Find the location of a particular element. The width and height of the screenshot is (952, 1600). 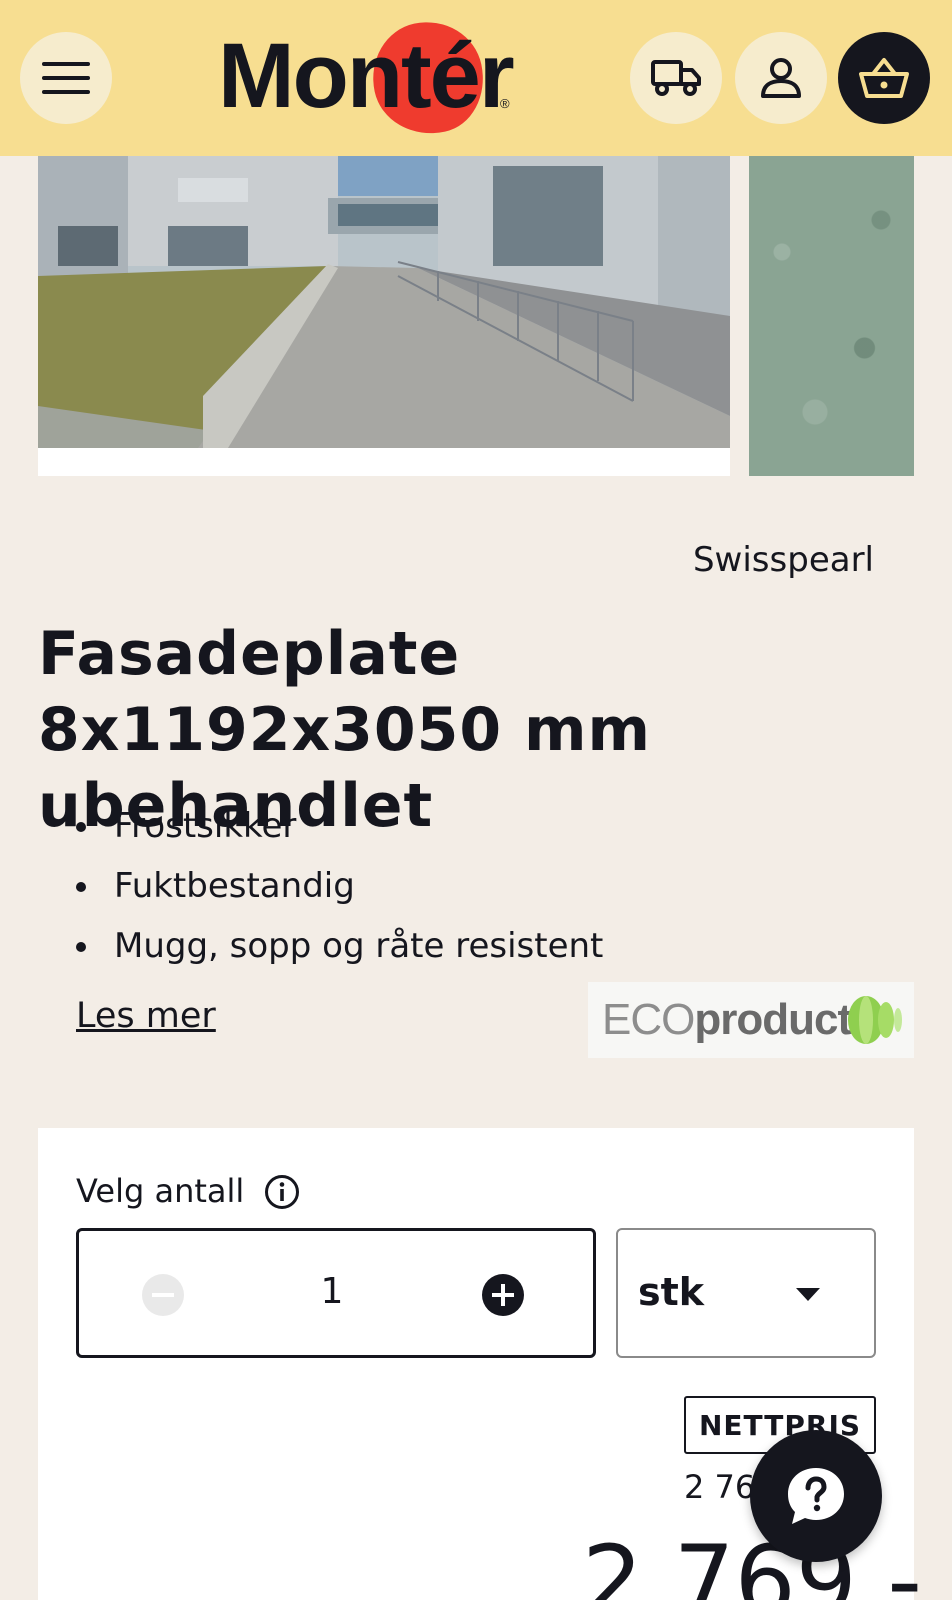

help-button is located at coordinates (816, 1496).